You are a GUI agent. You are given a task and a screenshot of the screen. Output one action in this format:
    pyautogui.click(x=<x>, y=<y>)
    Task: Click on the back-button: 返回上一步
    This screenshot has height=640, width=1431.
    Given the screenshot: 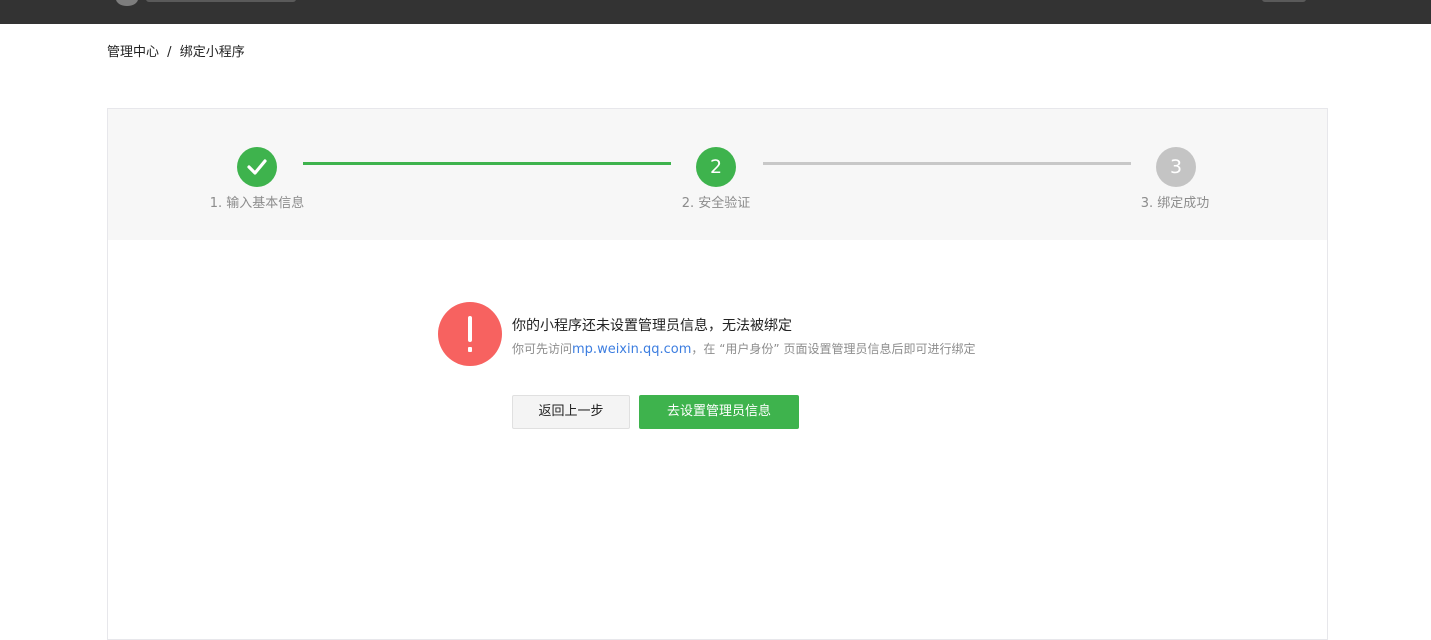 What is the action you would take?
    pyautogui.click(x=571, y=412)
    